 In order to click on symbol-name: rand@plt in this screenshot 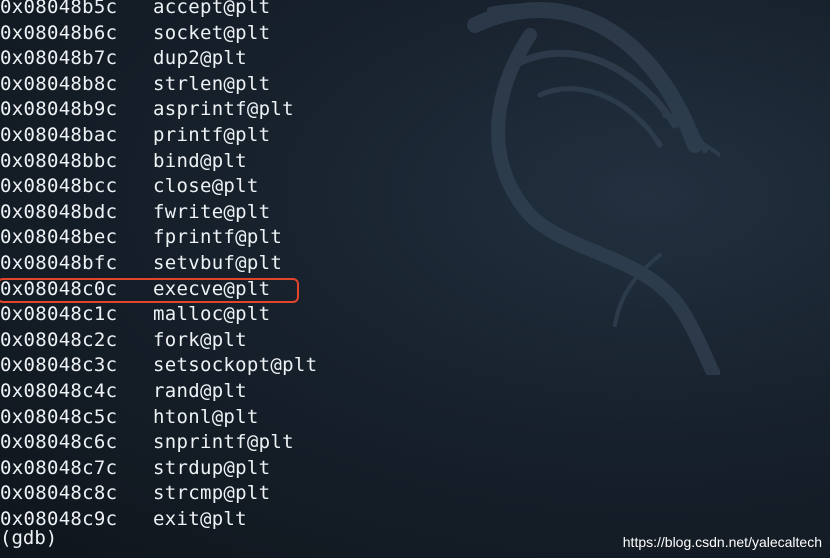, I will do `click(200, 391)`.